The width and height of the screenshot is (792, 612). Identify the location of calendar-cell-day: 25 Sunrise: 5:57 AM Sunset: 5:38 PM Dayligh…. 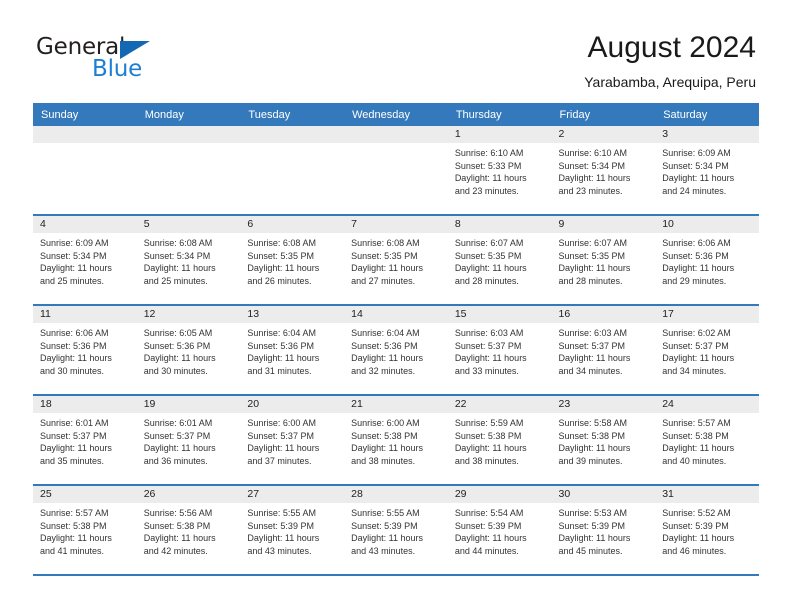
(85, 530).